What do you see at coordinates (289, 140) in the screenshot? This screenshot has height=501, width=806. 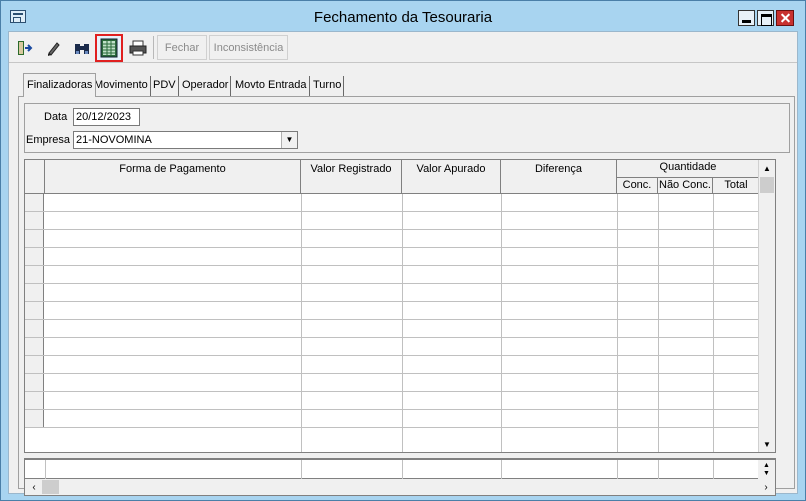 I see `chevron-down-icon: ▼` at bounding box center [289, 140].